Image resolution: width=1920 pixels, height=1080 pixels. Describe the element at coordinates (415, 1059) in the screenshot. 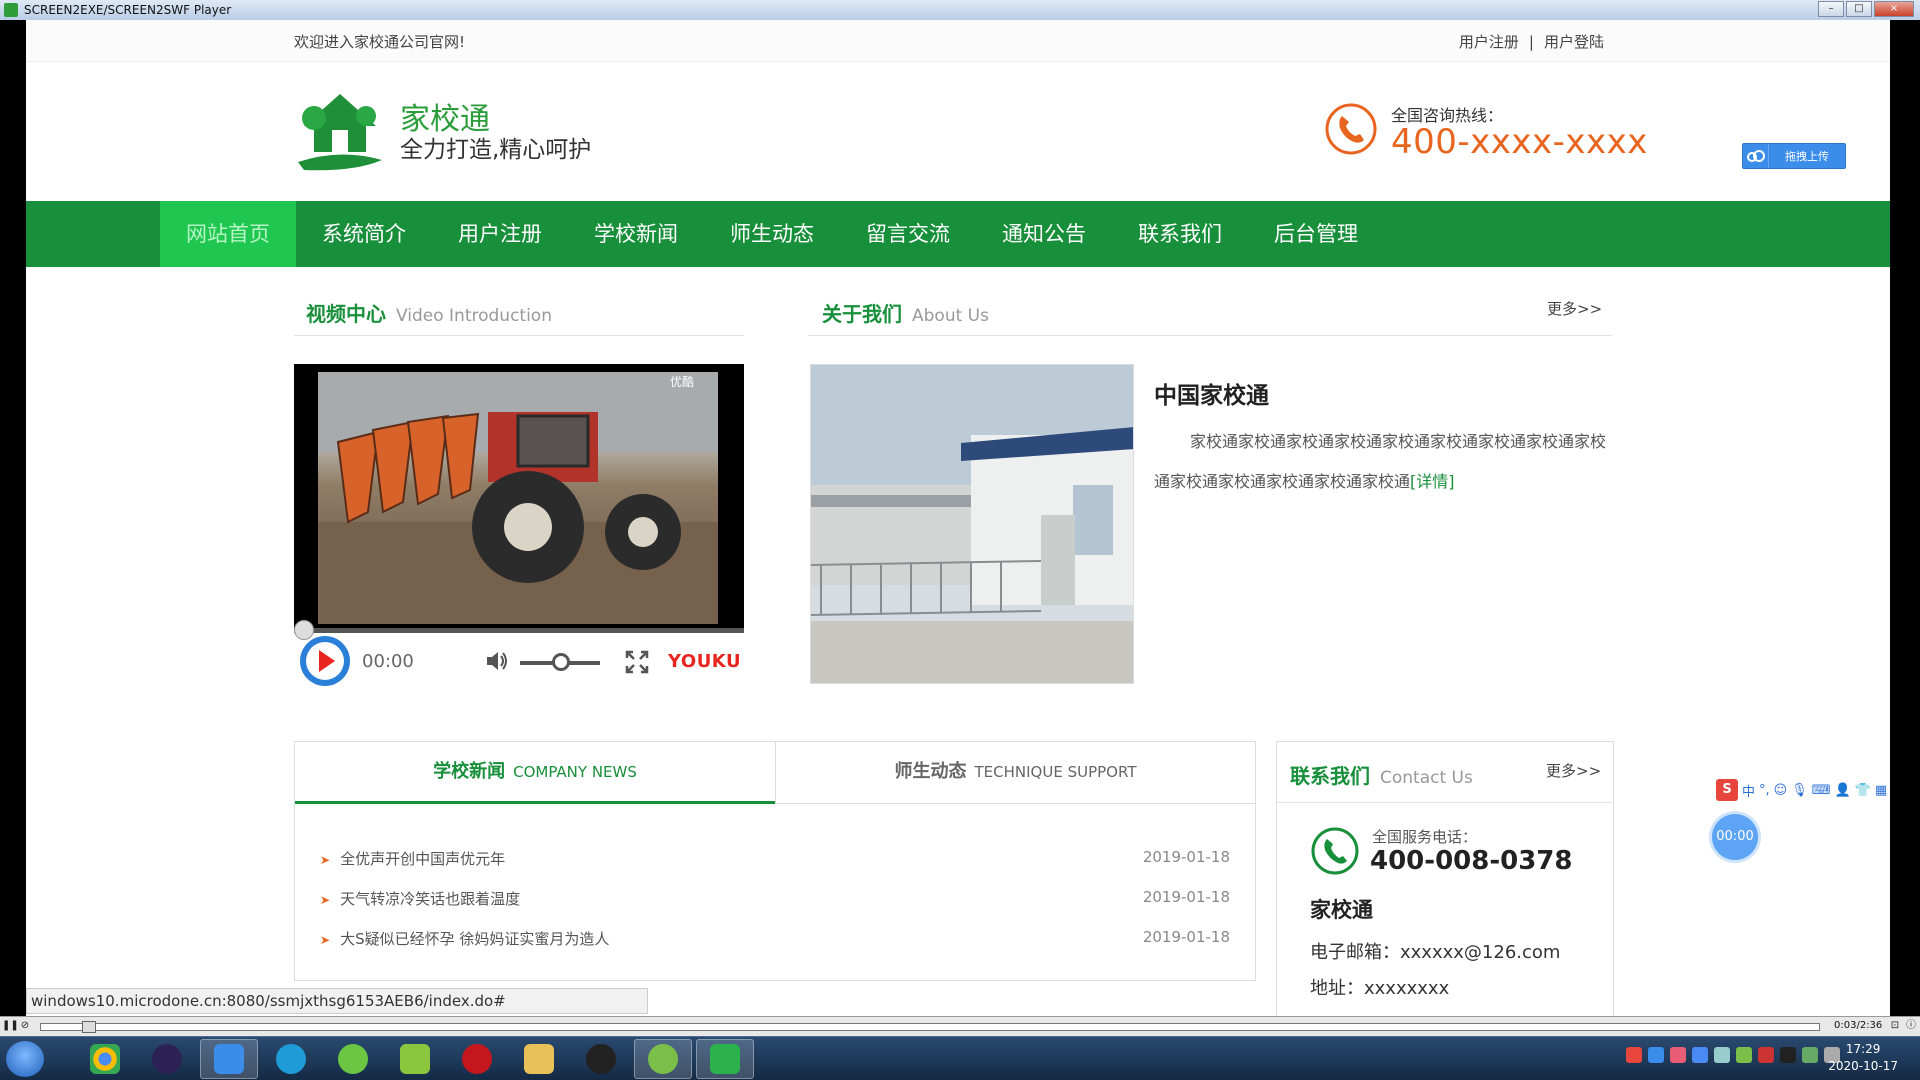

I see `notepad-taskbar-icon` at that location.